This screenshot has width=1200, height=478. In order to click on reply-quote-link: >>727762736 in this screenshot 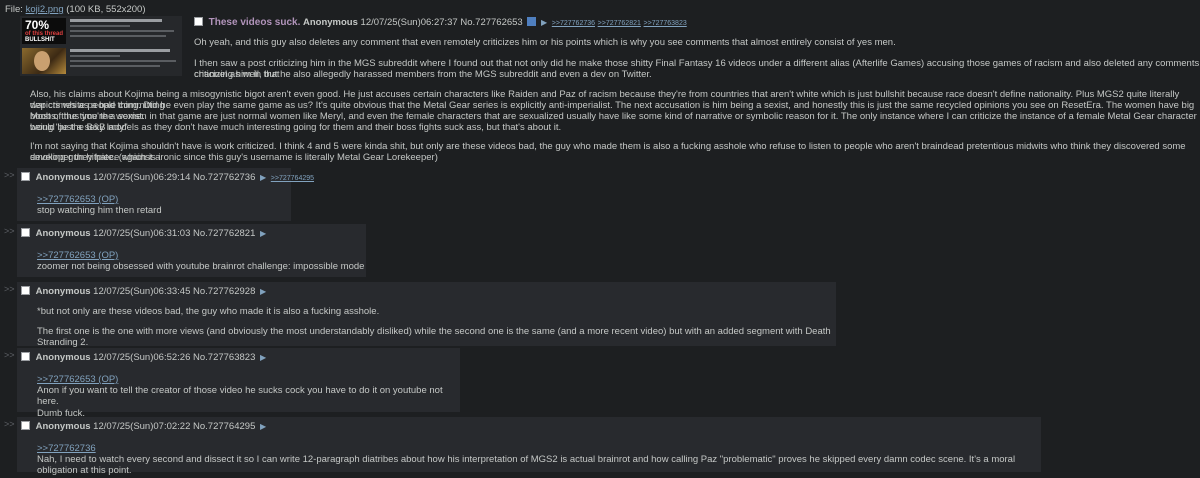, I will do `click(539, 448)`.